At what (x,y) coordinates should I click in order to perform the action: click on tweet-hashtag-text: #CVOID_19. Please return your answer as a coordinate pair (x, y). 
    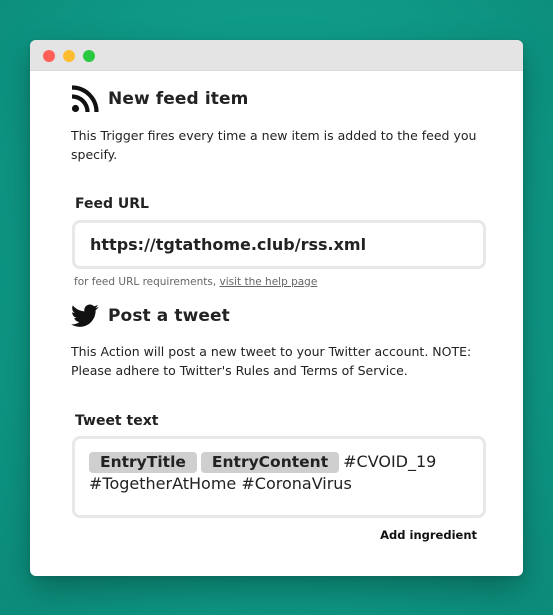
    Looking at the image, I should click on (390, 461).